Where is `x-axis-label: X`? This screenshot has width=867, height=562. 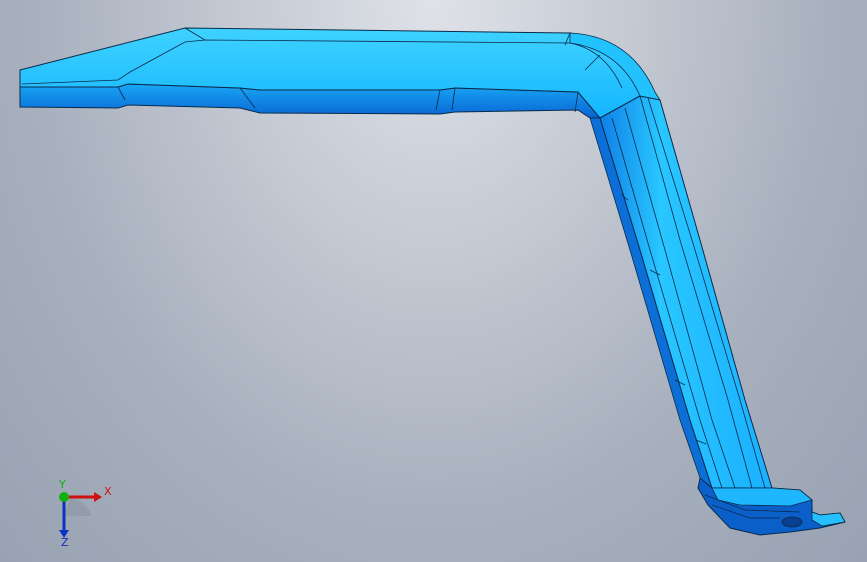 x-axis-label: X is located at coordinates (108, 491).